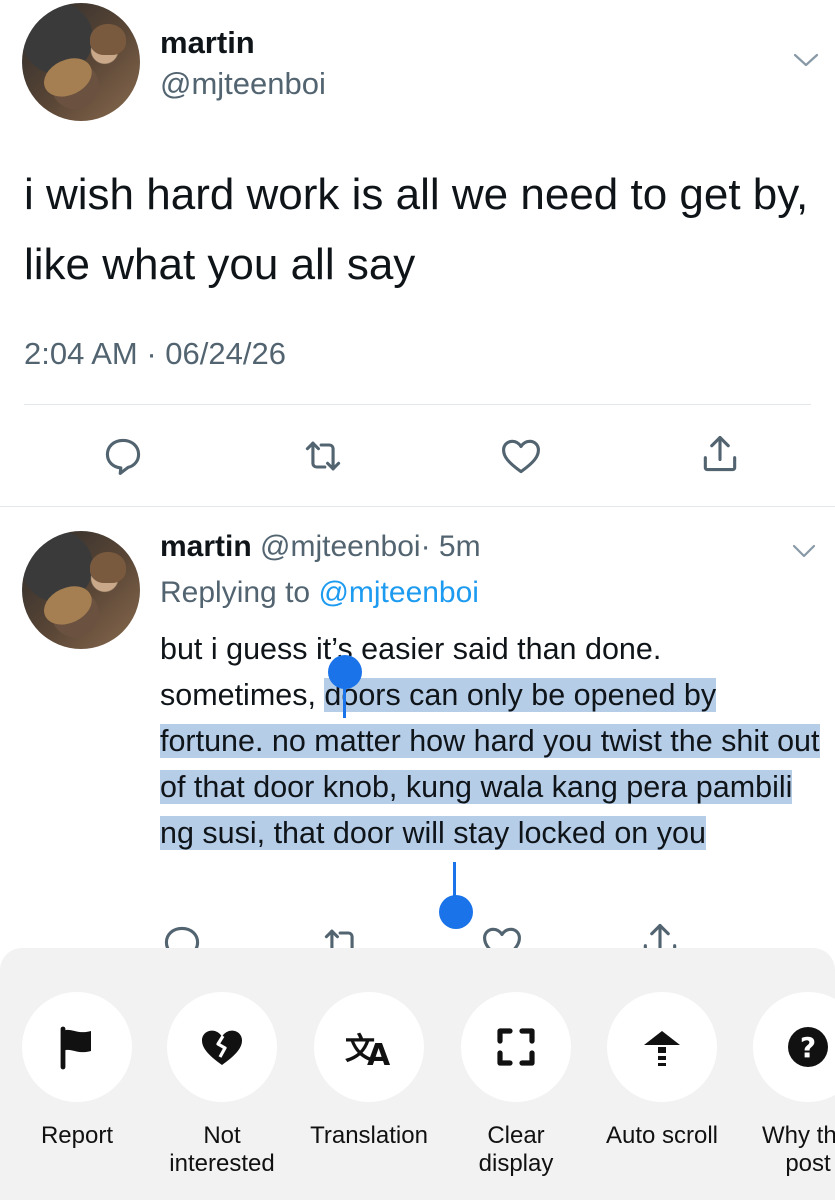  I want to click on author-handle: @mjteenboi, so click(243, 84).